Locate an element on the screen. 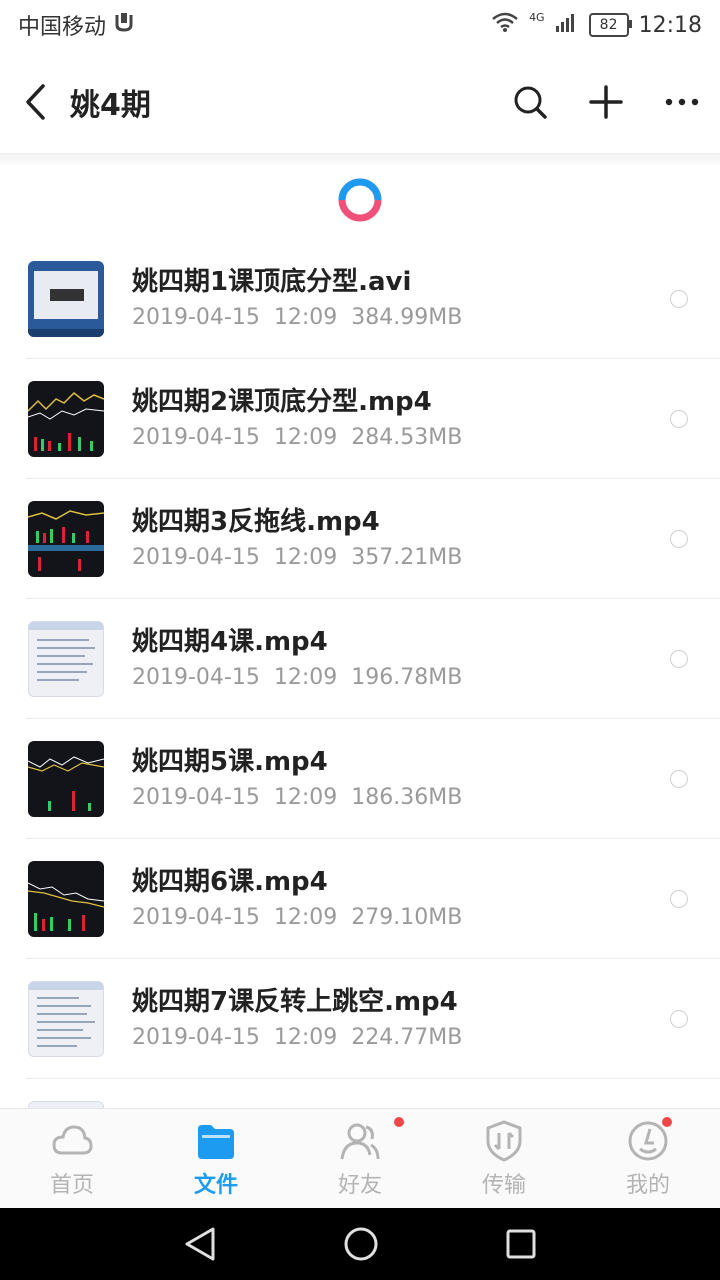  folder-icon is located at coordinates (216, 1142).